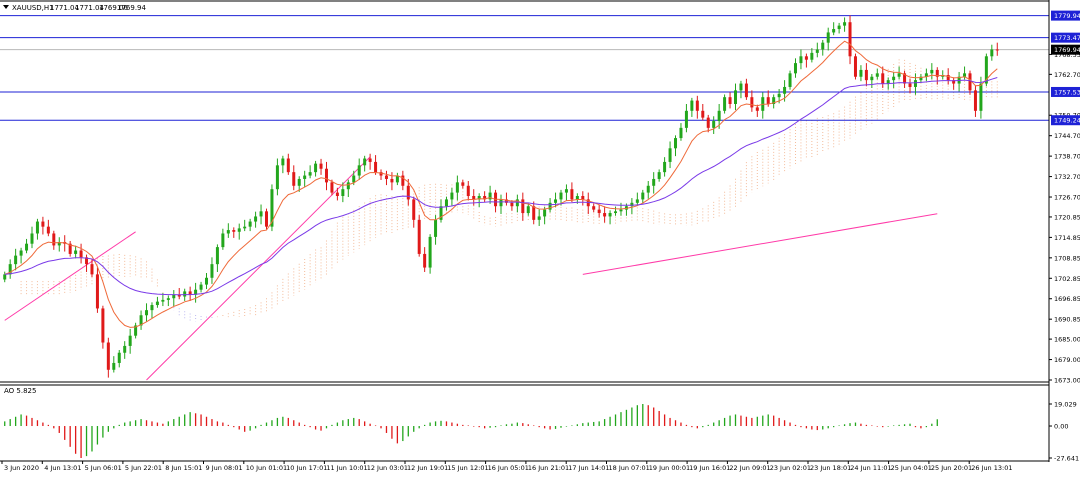  What do you see at coordinates (224, 468) in the screenshot?
I see `time-tick-label: 9 Jun 08:01` at bounding box center [224, 468].